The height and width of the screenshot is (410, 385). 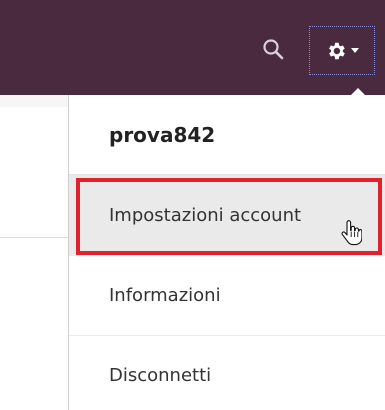 I want to click on caret-down-icon, so click(x=355, y=50).